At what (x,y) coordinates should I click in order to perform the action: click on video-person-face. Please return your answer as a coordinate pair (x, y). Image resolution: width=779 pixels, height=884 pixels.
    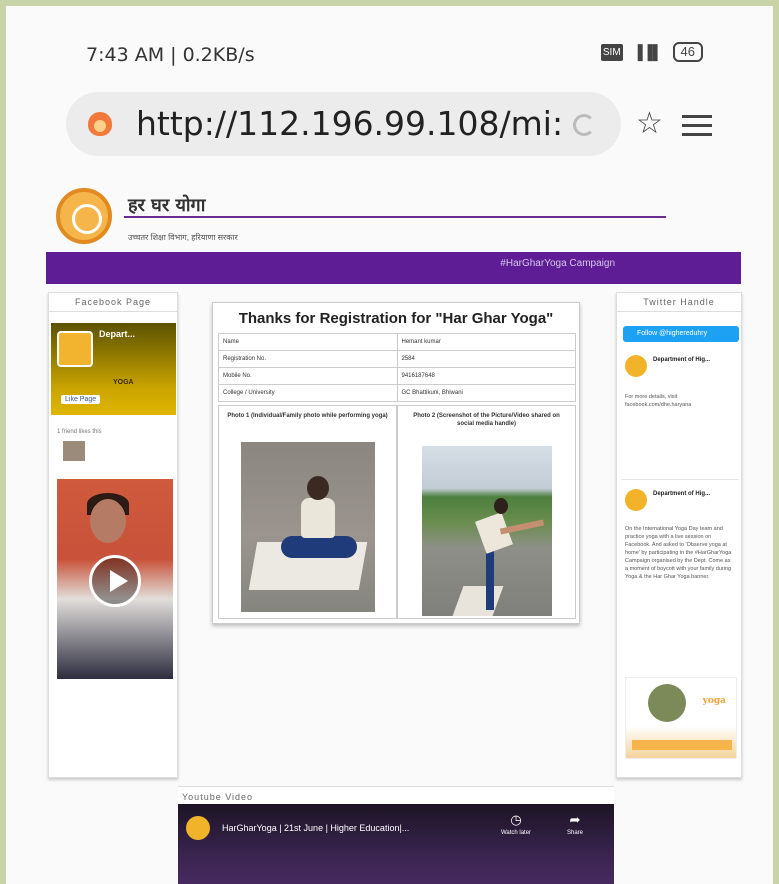
    Looking at the image, I should click on (108, 521).